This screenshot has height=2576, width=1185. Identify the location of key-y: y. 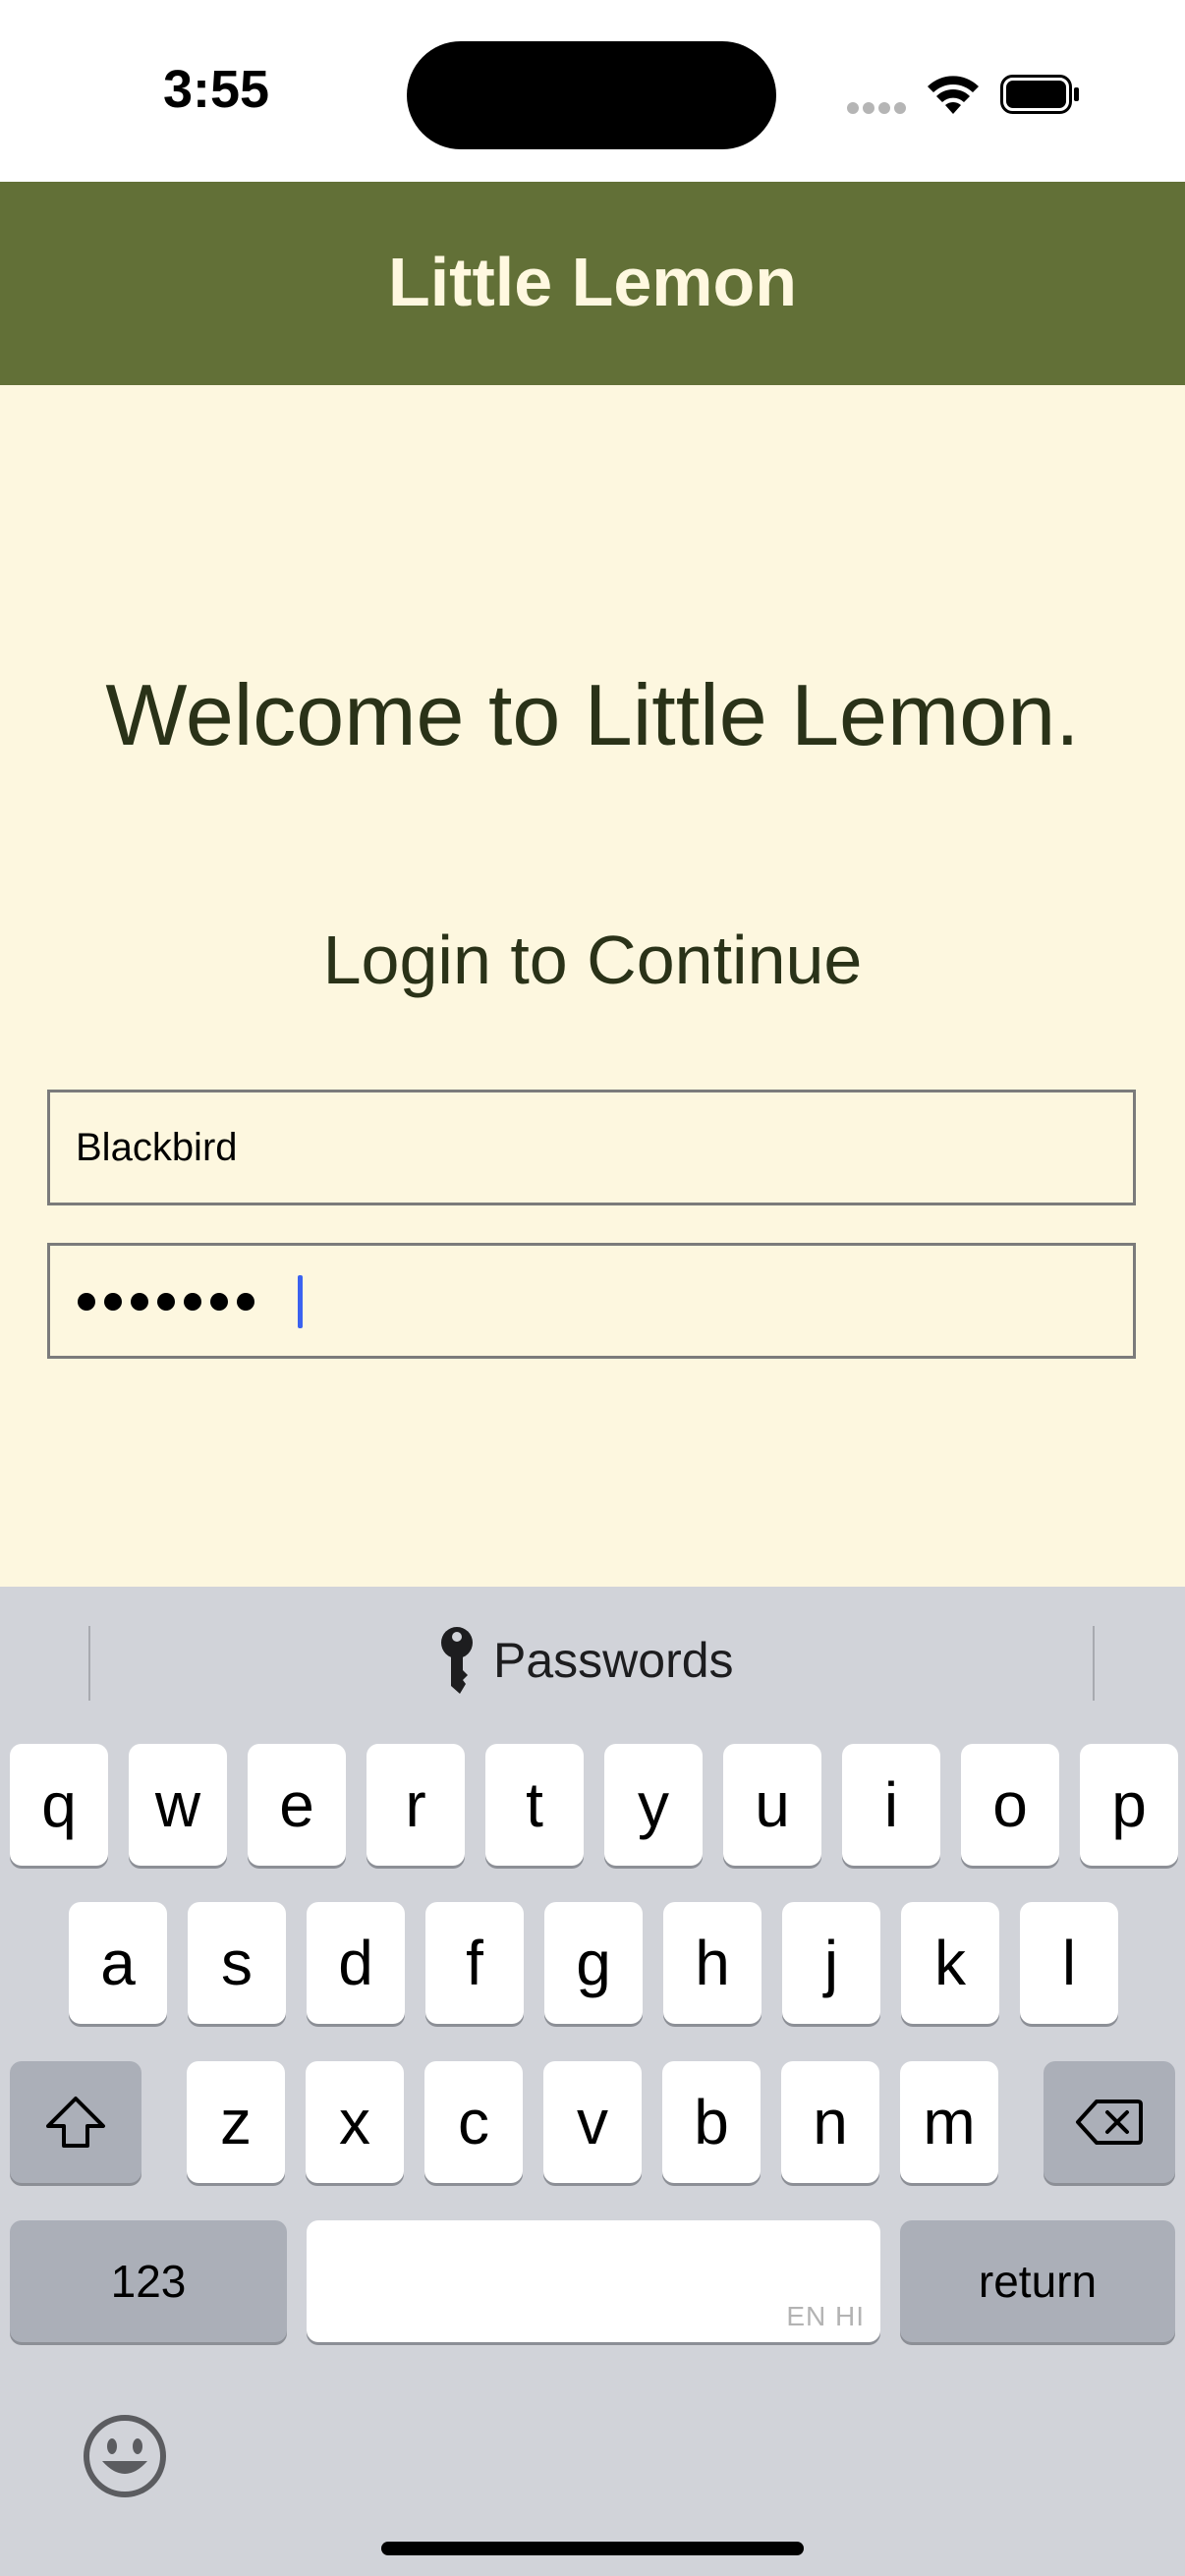
(654, 1805).